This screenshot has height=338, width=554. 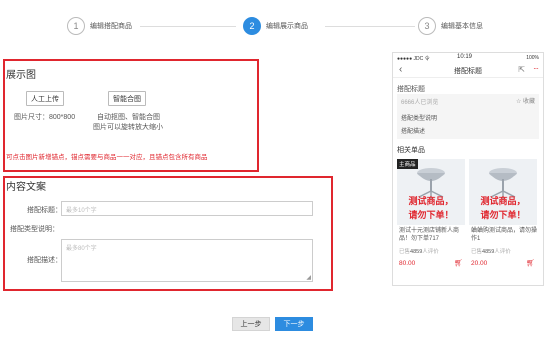 I want to click on product-image: 主商品 测试商品， 请勿下单！, so click(x=431, y=192).